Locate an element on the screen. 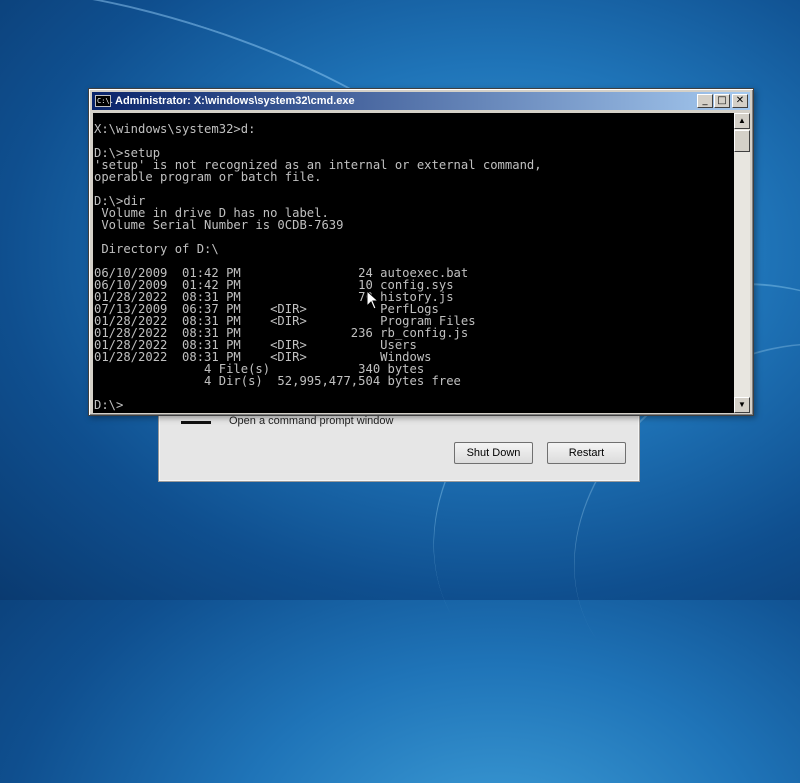 The width and height of the screenshot is (800, 783). command-prompt-option-icon is located at coordinates (196, 422).